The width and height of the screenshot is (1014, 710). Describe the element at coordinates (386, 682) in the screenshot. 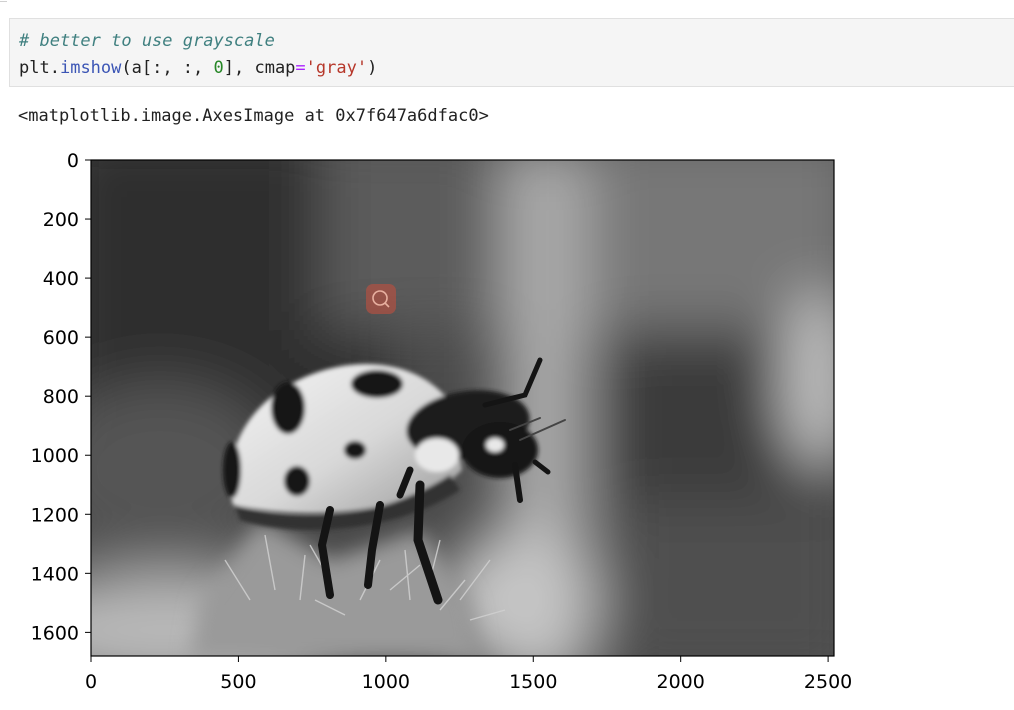

I see `x-tick-label: 1000` at that location.